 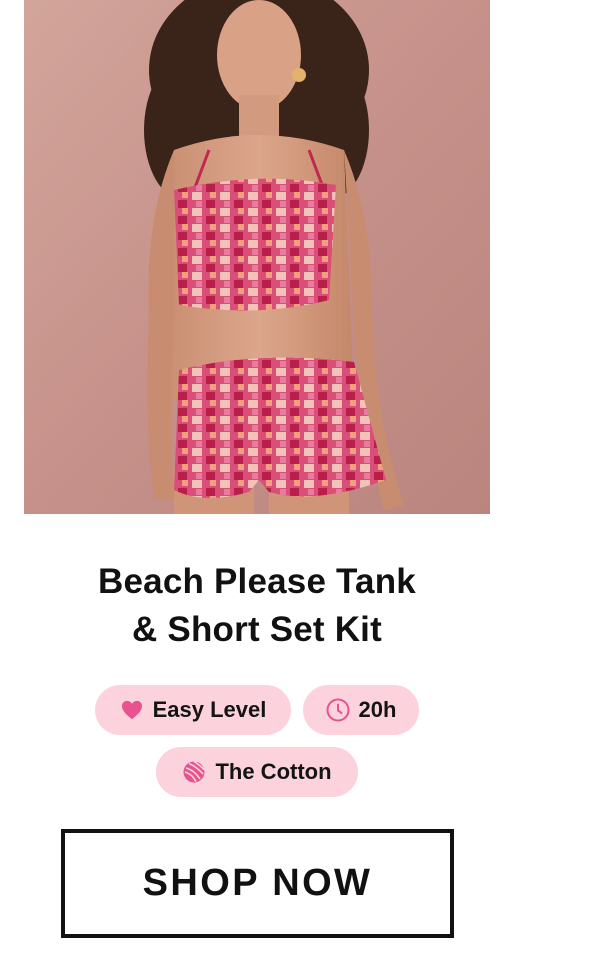 What do you see at coordinates (338, 710) in the screenshot?
I see `clock-icon` at bounding box center [338, 710].